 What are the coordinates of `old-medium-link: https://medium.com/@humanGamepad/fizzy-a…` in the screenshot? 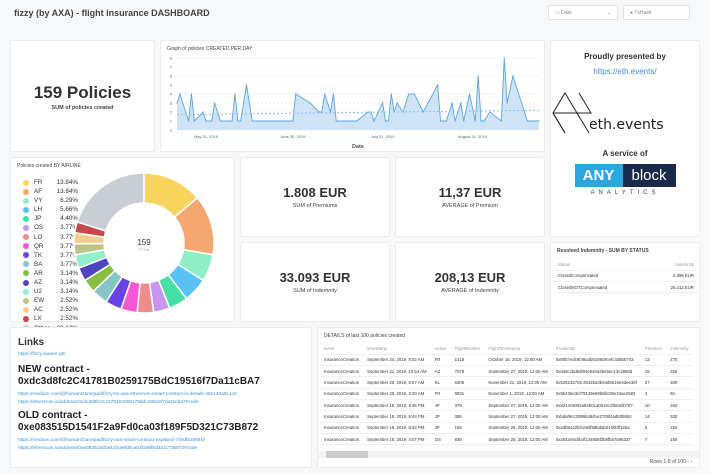 It's located at (111, 440).